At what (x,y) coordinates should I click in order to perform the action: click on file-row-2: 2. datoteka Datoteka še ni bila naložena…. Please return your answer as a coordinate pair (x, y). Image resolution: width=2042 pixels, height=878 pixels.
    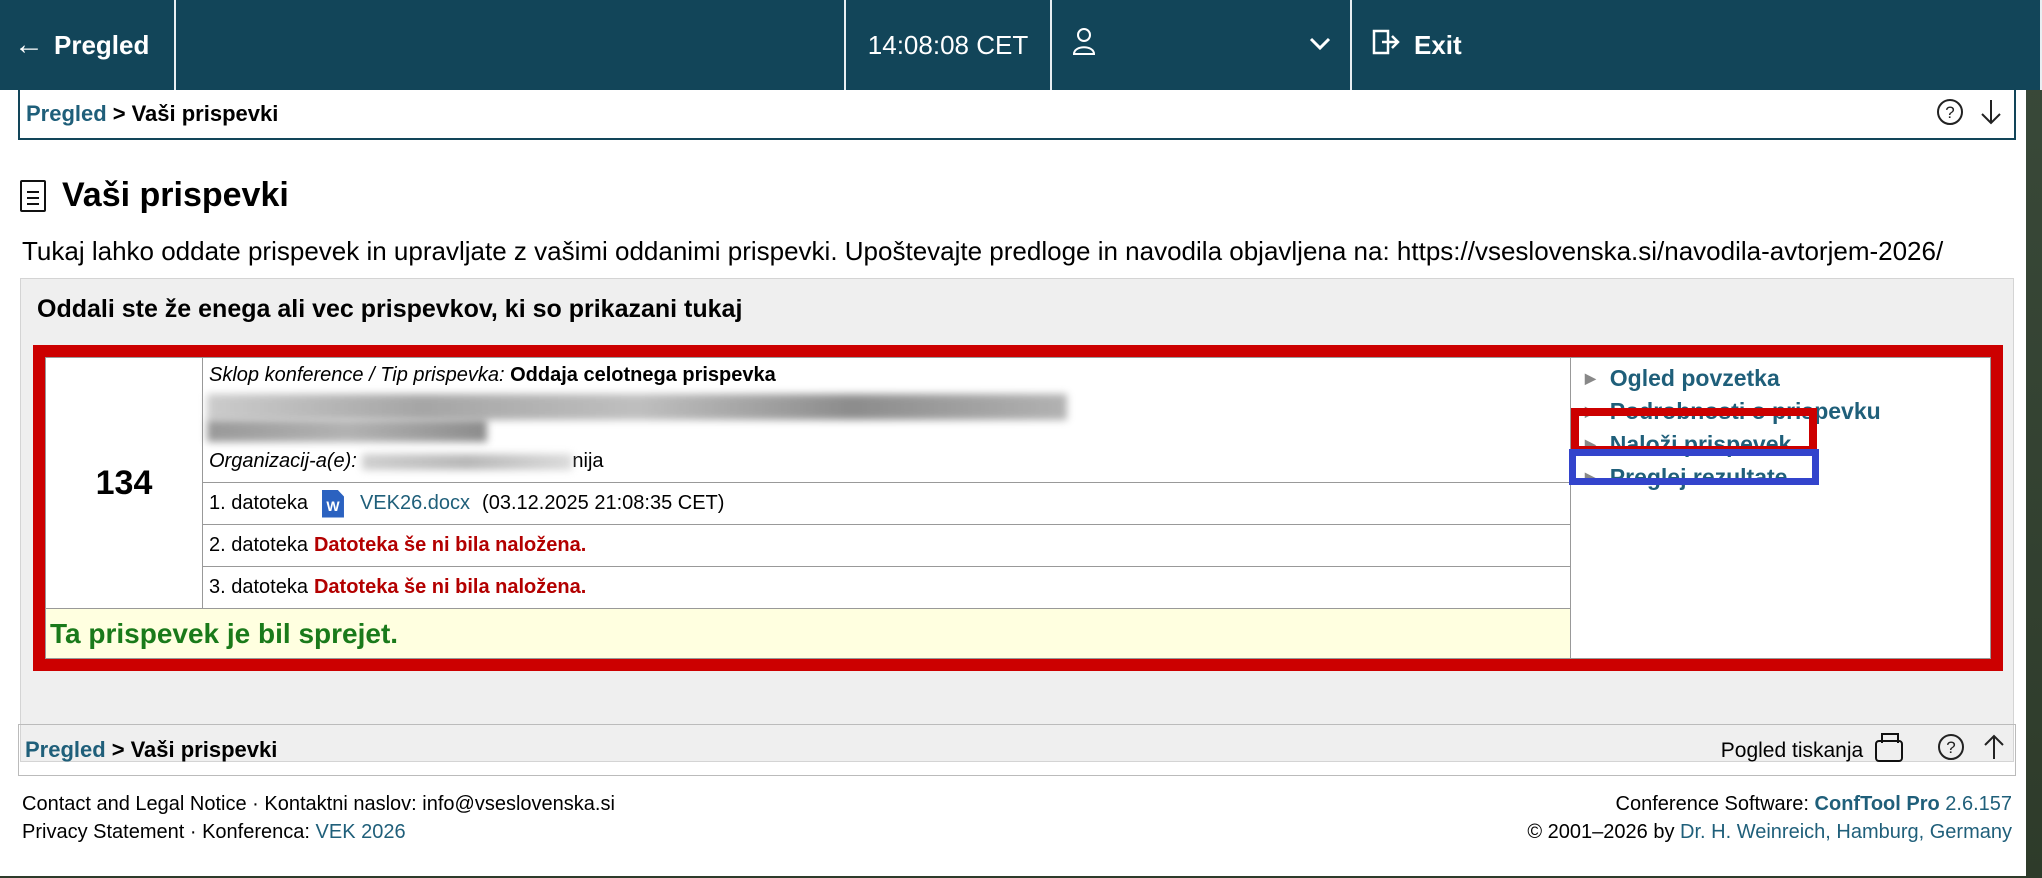
    Looking at the image, I should click on (886, 545).